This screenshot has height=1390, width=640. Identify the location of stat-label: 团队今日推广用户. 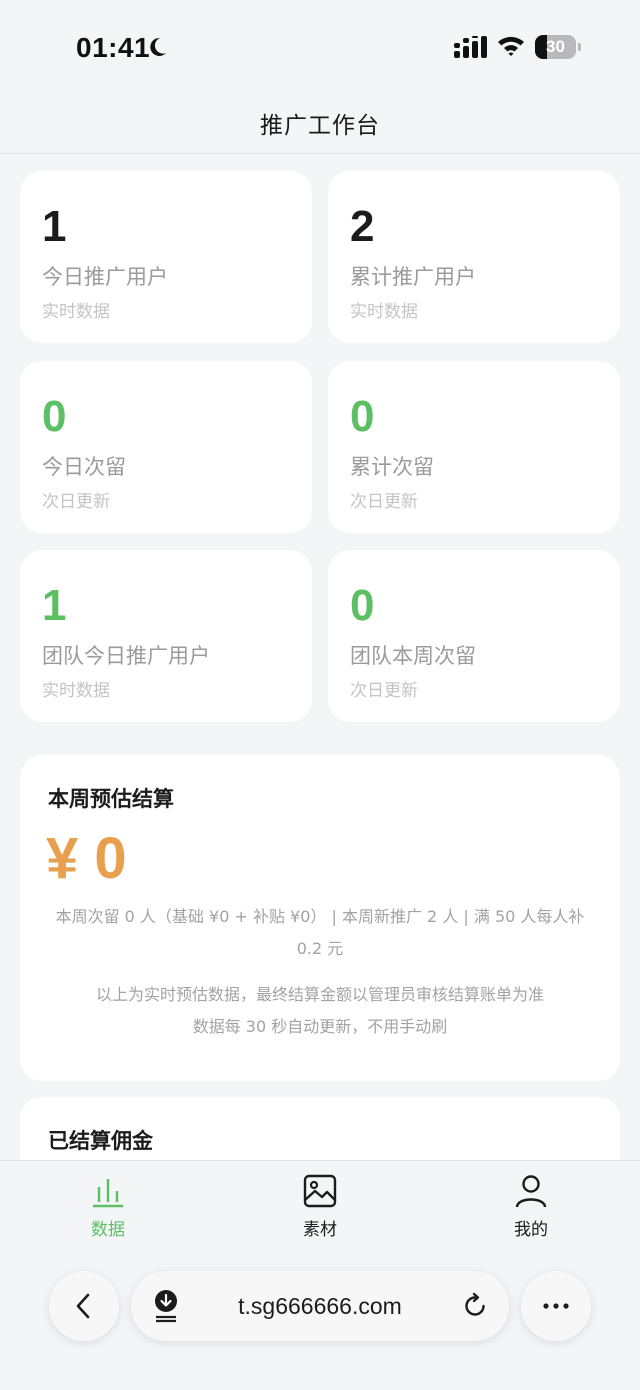
(126, 656).